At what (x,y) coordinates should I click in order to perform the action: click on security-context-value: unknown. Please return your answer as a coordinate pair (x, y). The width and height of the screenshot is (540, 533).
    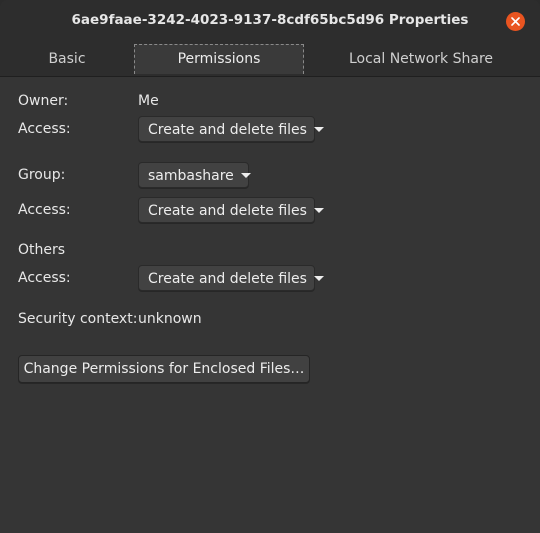
    Looking at the image, I should click on (170, 319).